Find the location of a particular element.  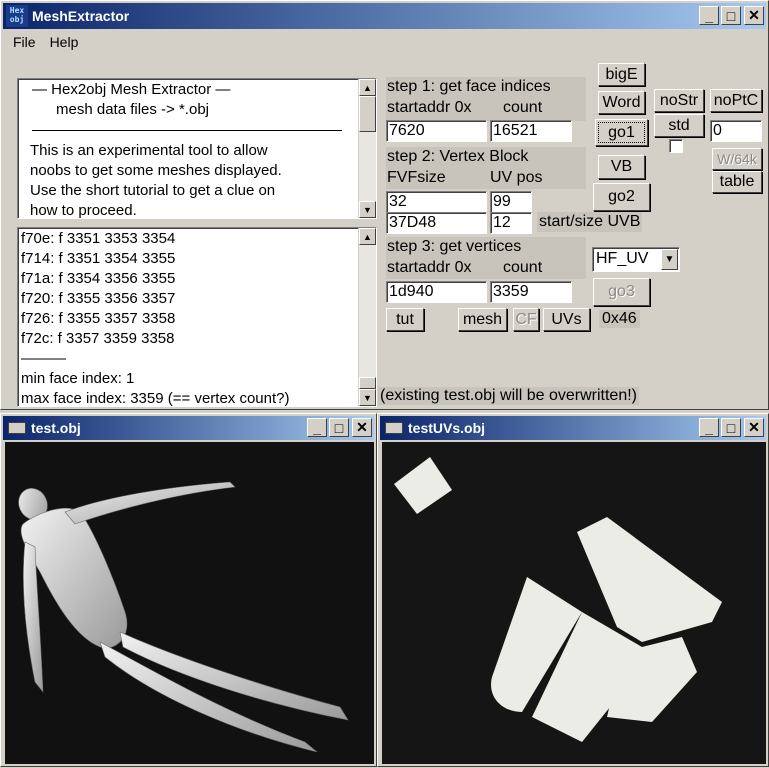

menu-file: File is located at coordinates (24, 42).